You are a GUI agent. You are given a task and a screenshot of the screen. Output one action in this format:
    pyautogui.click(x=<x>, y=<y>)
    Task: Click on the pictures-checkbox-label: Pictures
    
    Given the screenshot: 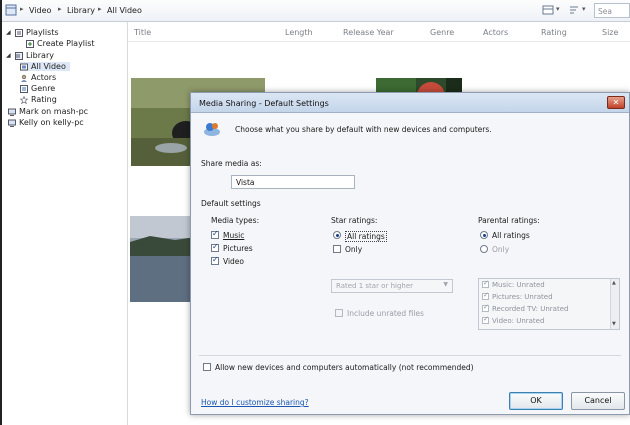 What is the action you would take?
    pyautogui.click(x=238, y=248)
    